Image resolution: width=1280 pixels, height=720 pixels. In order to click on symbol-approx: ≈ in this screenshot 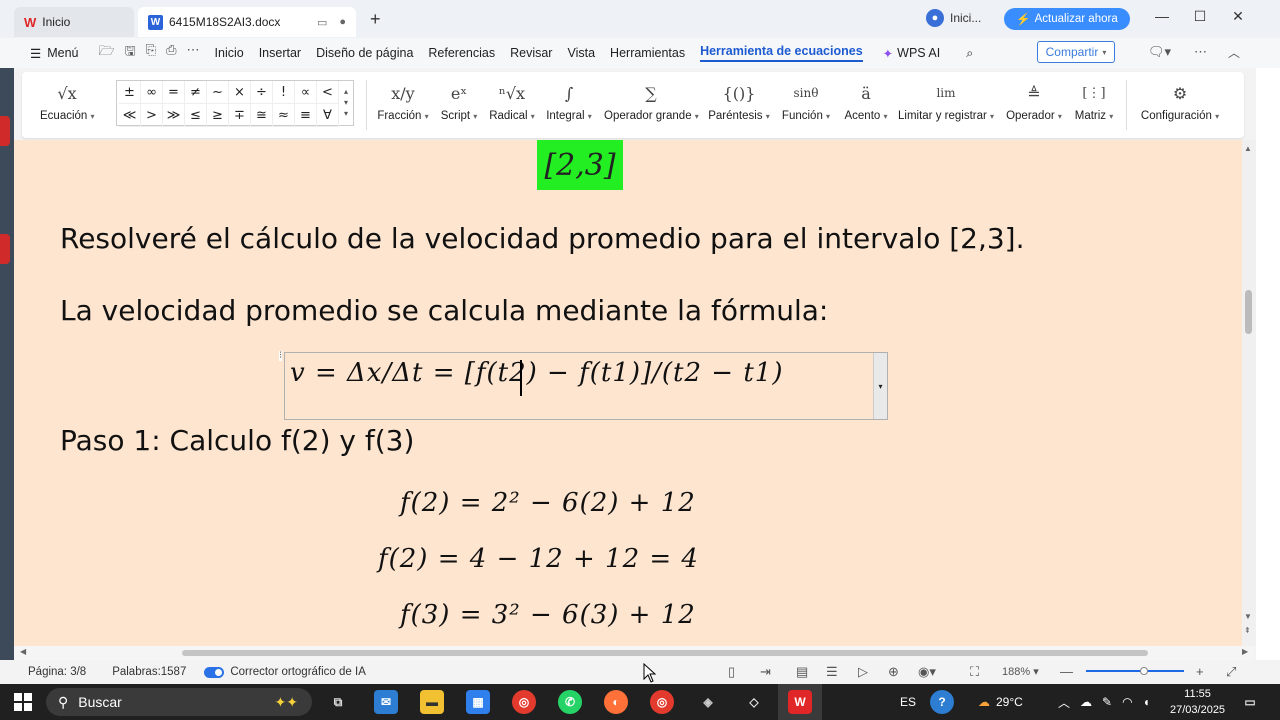, I will do `click(284, 115)`.